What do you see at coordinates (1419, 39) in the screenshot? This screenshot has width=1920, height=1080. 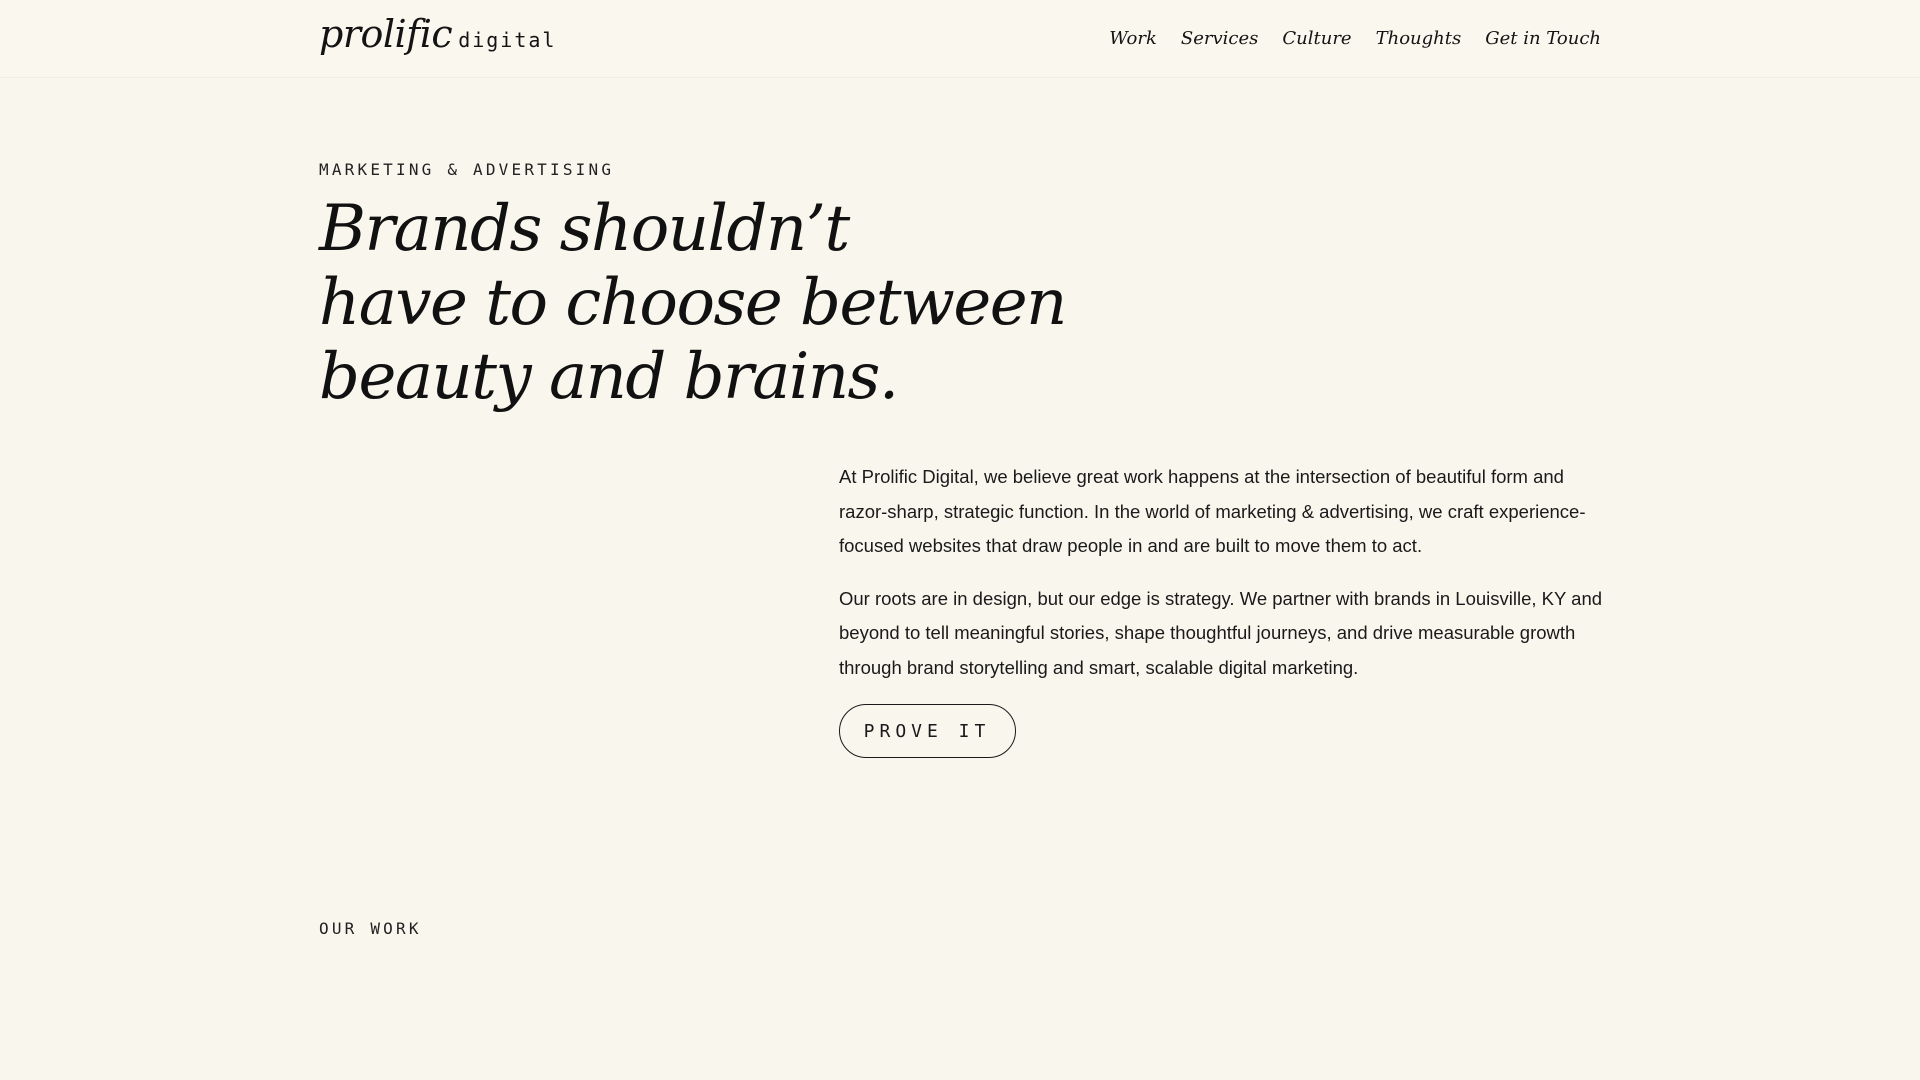 I see `nav-link-thoughts: Thoughts` at bounding box center [1419, 39].